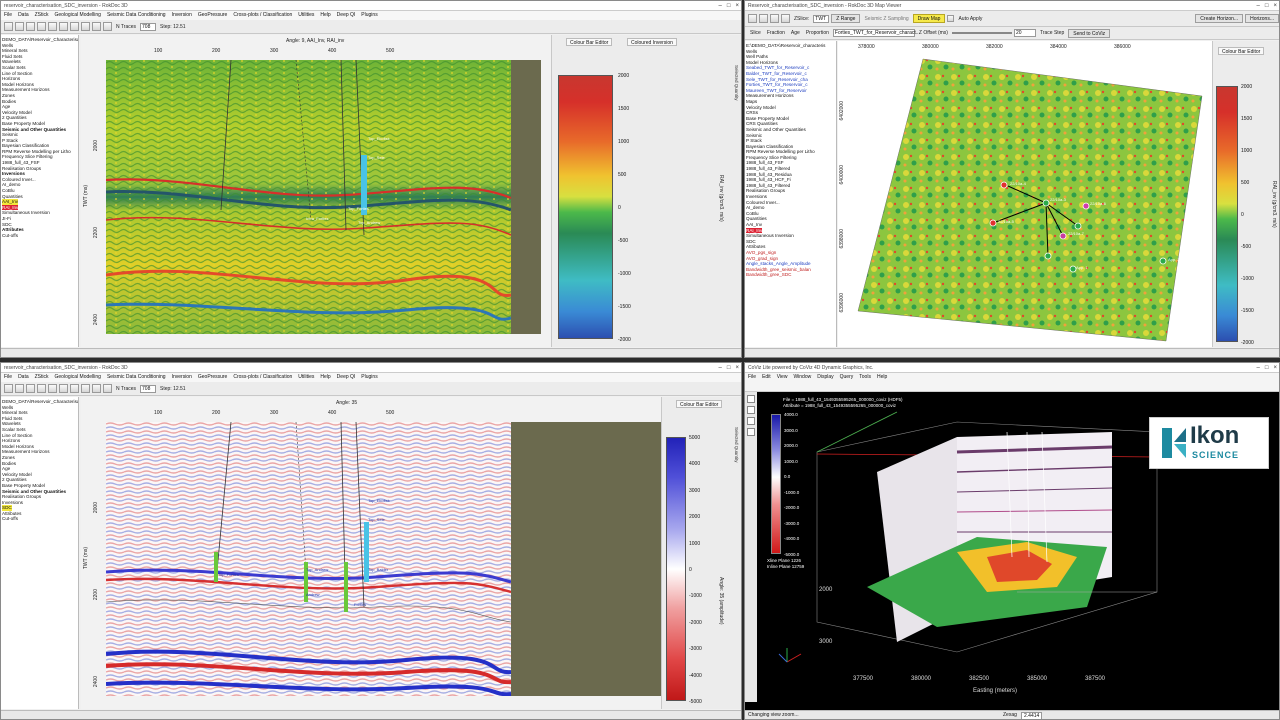 This screenshot has width=1280, height=720. What do you see at coordinates (865, 377) in the screenshot?
I see `menu-item-tools: Tools` at bounding box center [865, 377].